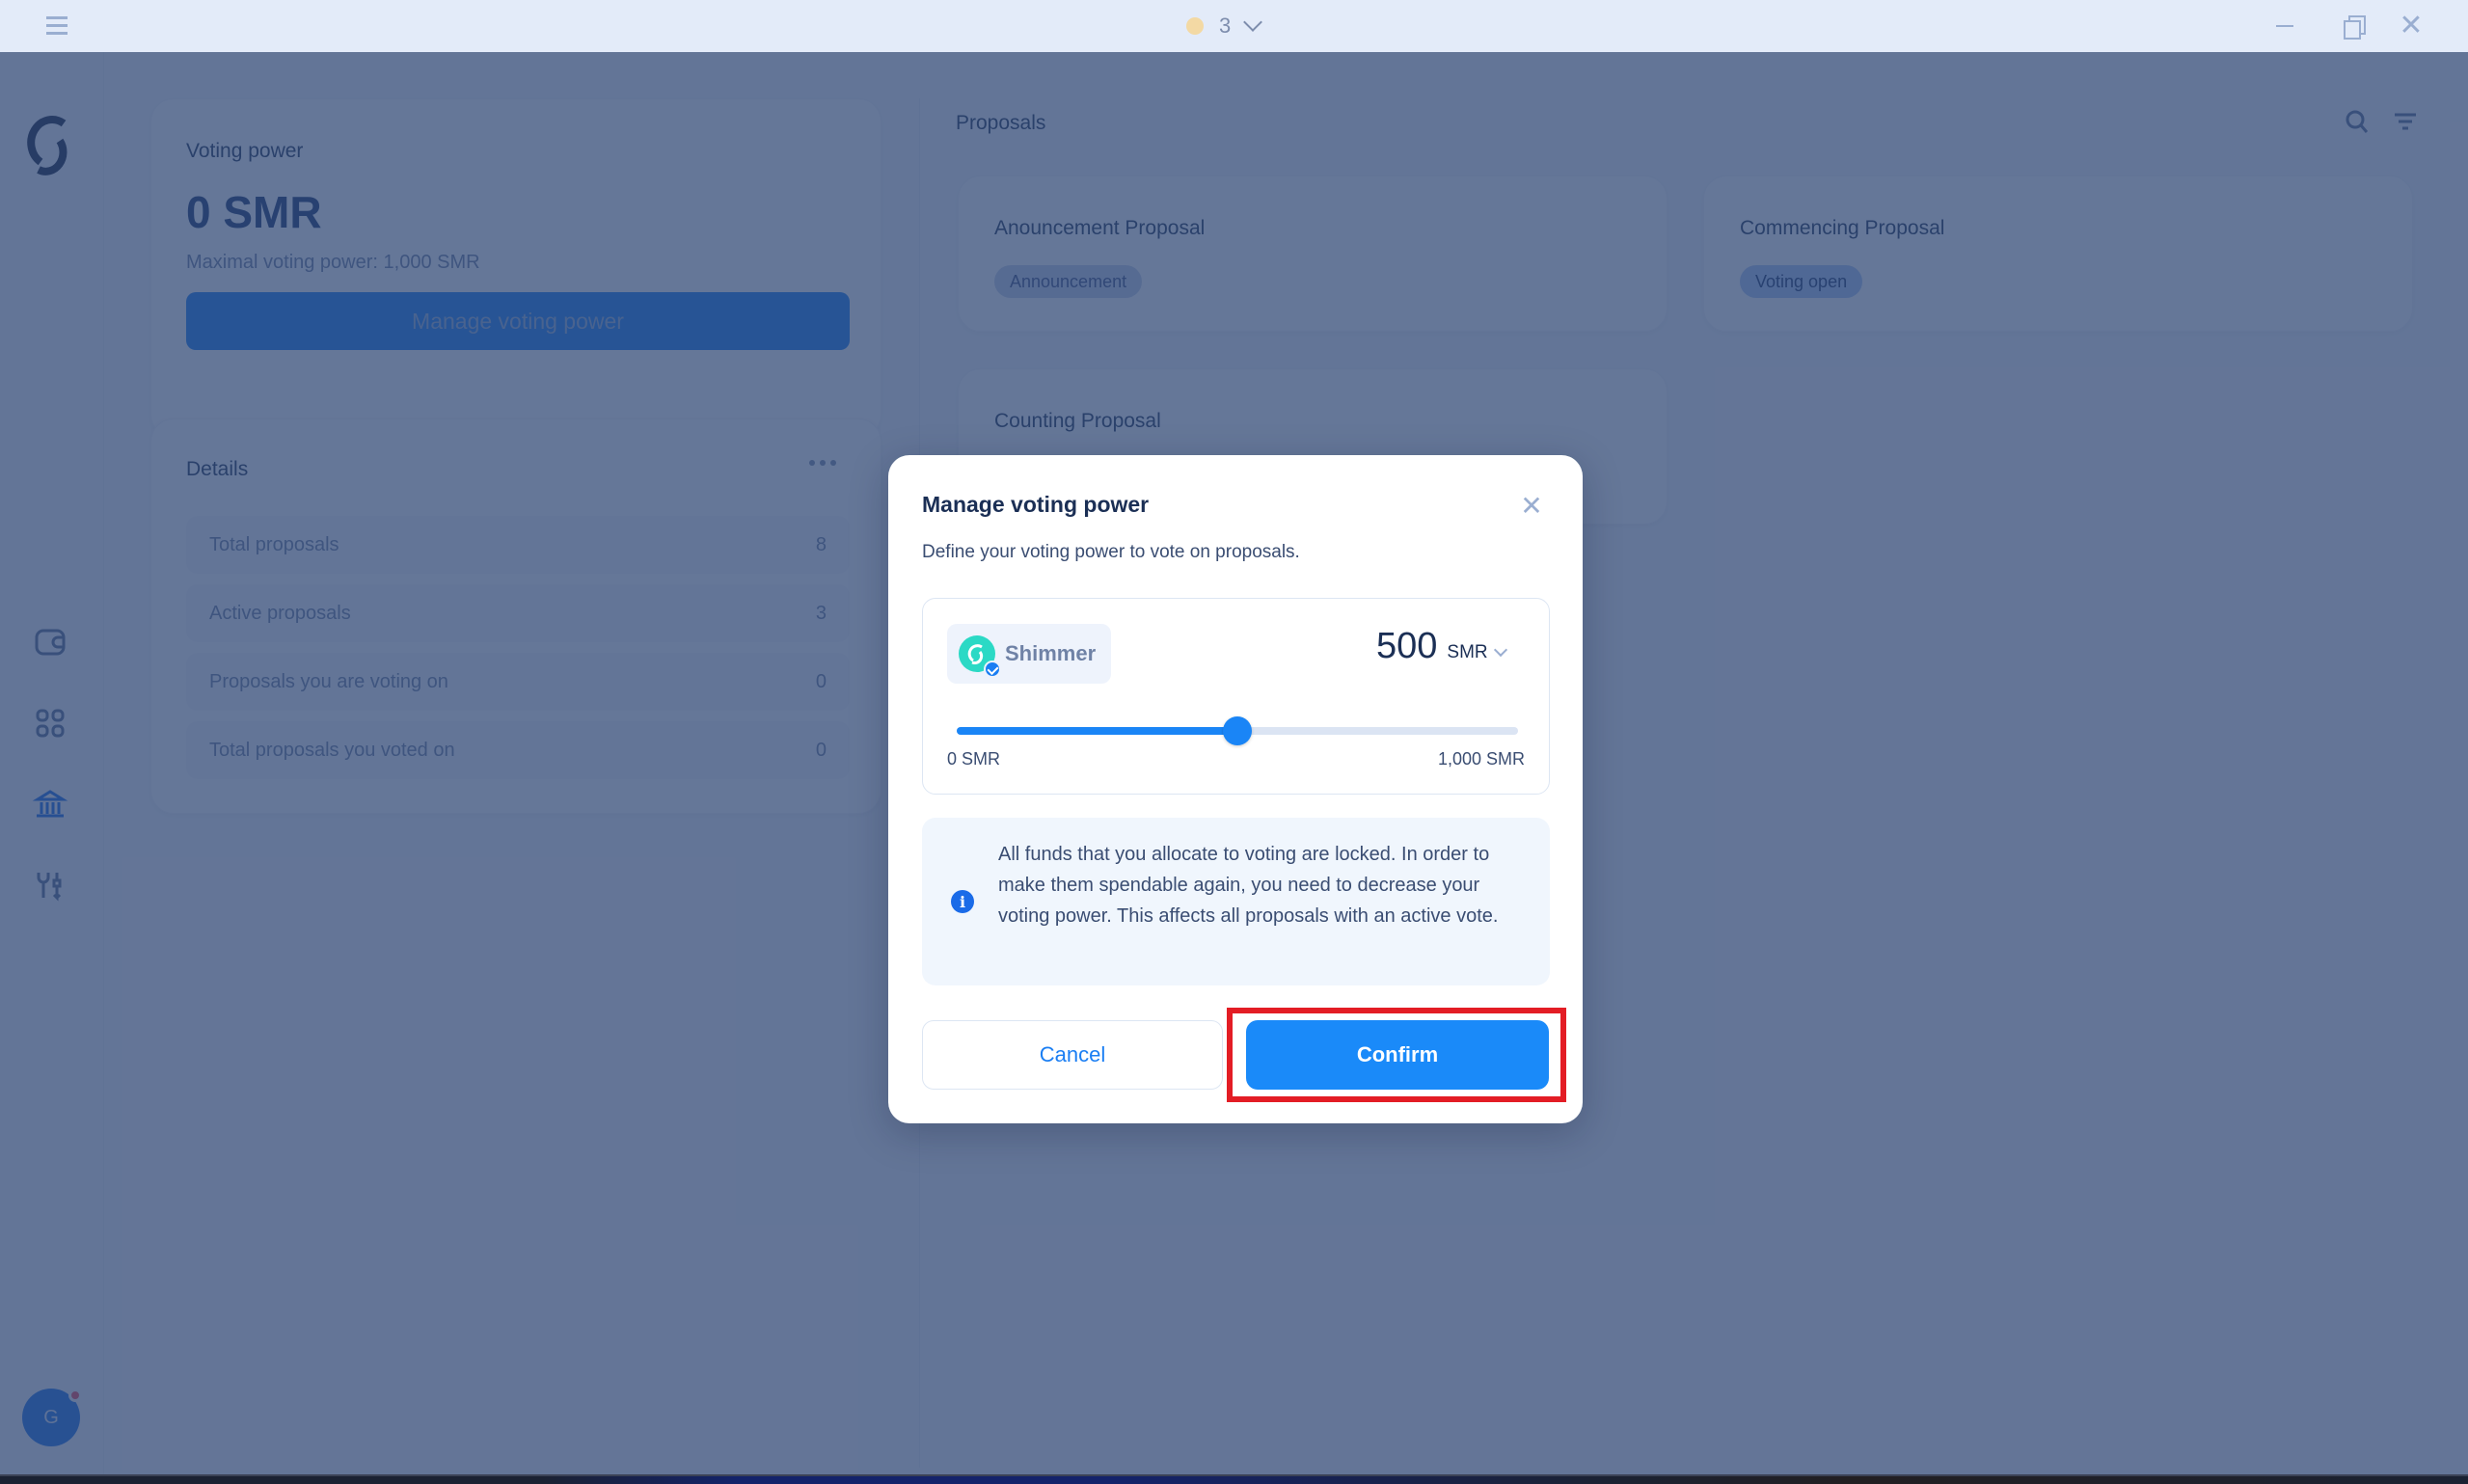 This screenshot has height=1484, width=2468. Describe the element at coordinates (1406, 646) in the screenshot. I see `amount-input: 500` at that location.